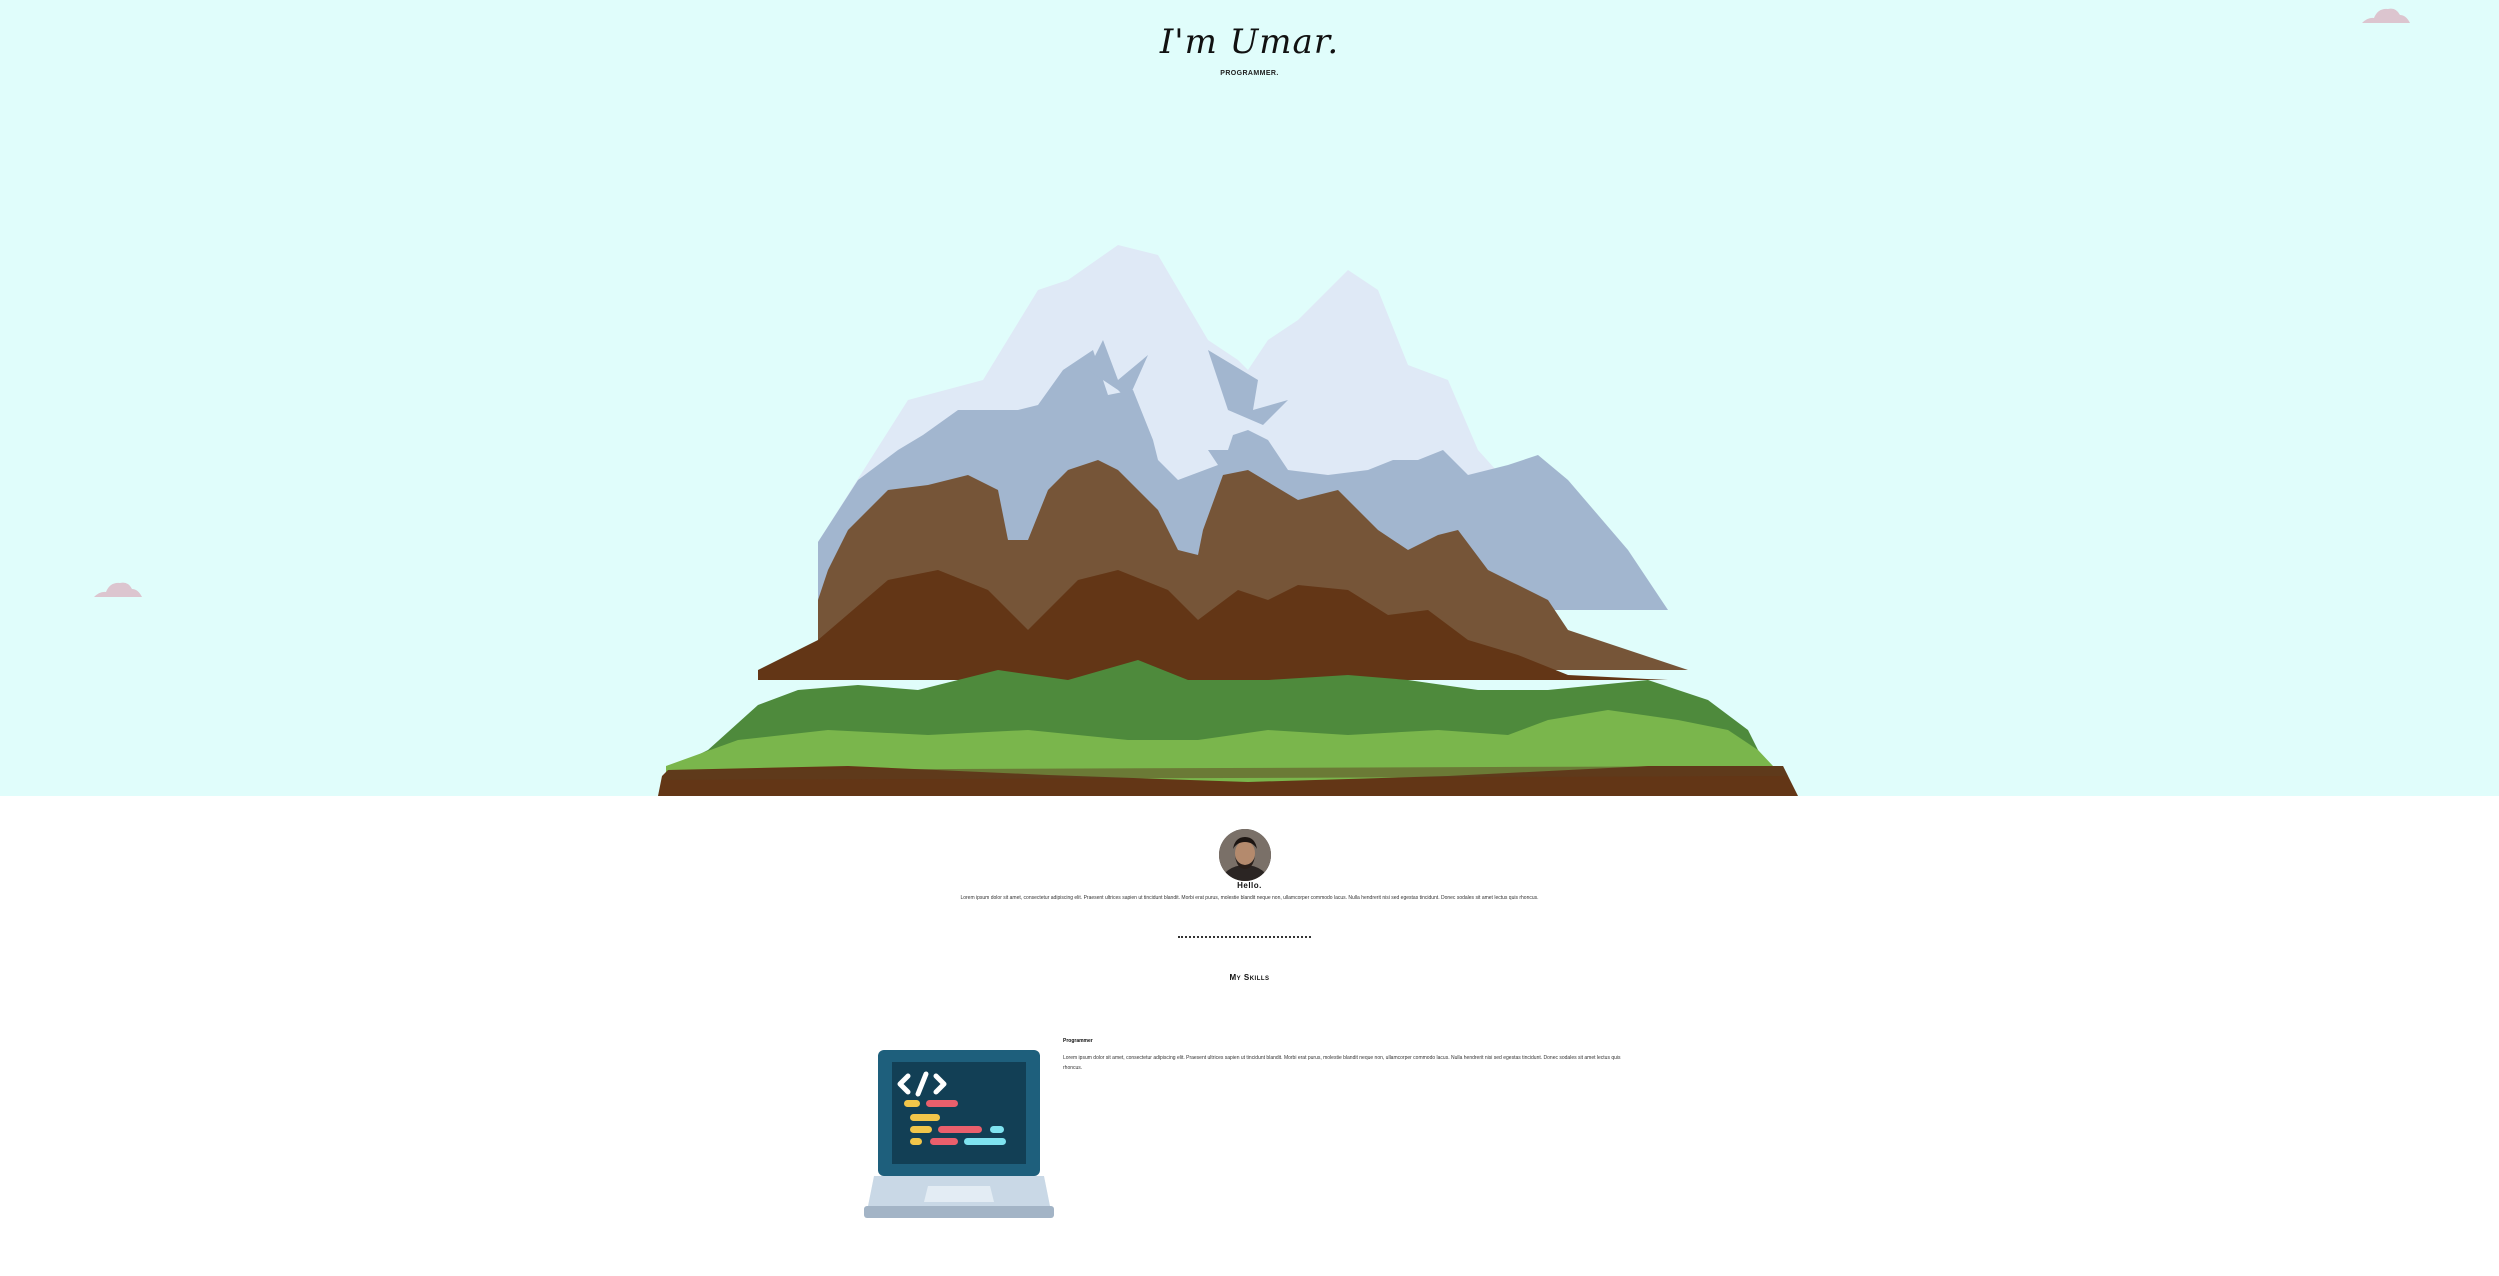  What do you see at coordinates (1244, 937) in the screenshot?
I see `section-divider` at bounding box center [1244, 937].